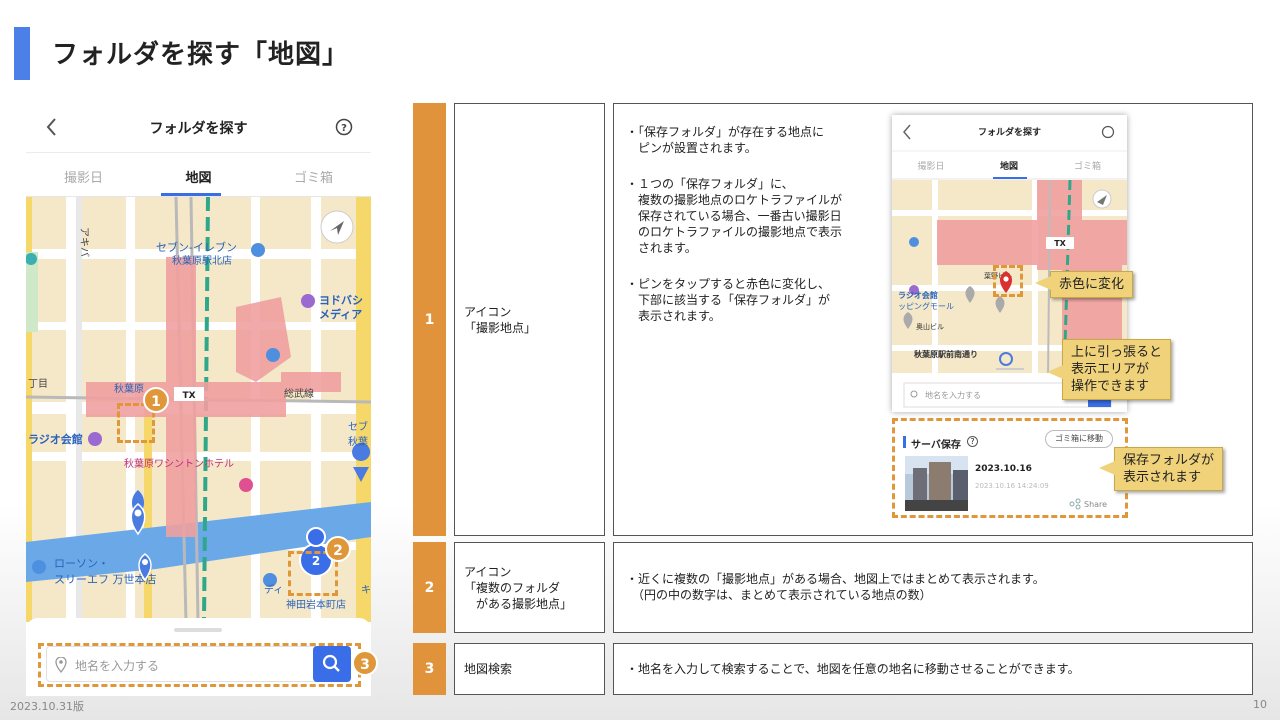 The width and height of the screenshot is (1280, 720). What do you see at coordinates (1055, 372) in the screenshot?
I see `callout-pull-arrow` at bounding box center [1055, 372].